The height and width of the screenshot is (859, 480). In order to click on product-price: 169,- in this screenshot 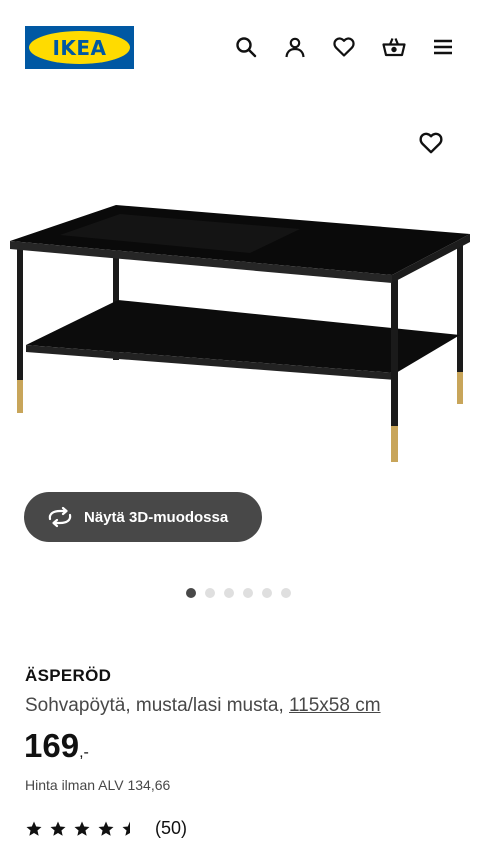, I will do `click(56, 746)`.